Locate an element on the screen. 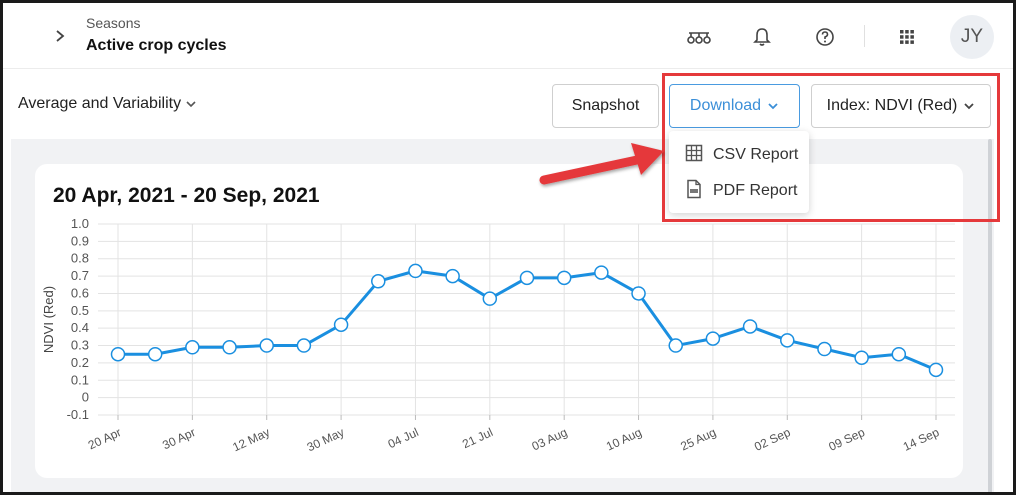 This screenshot has width=1016, height=495. snapshot-button-label: Snapshot is located at coordinates (605, 105).